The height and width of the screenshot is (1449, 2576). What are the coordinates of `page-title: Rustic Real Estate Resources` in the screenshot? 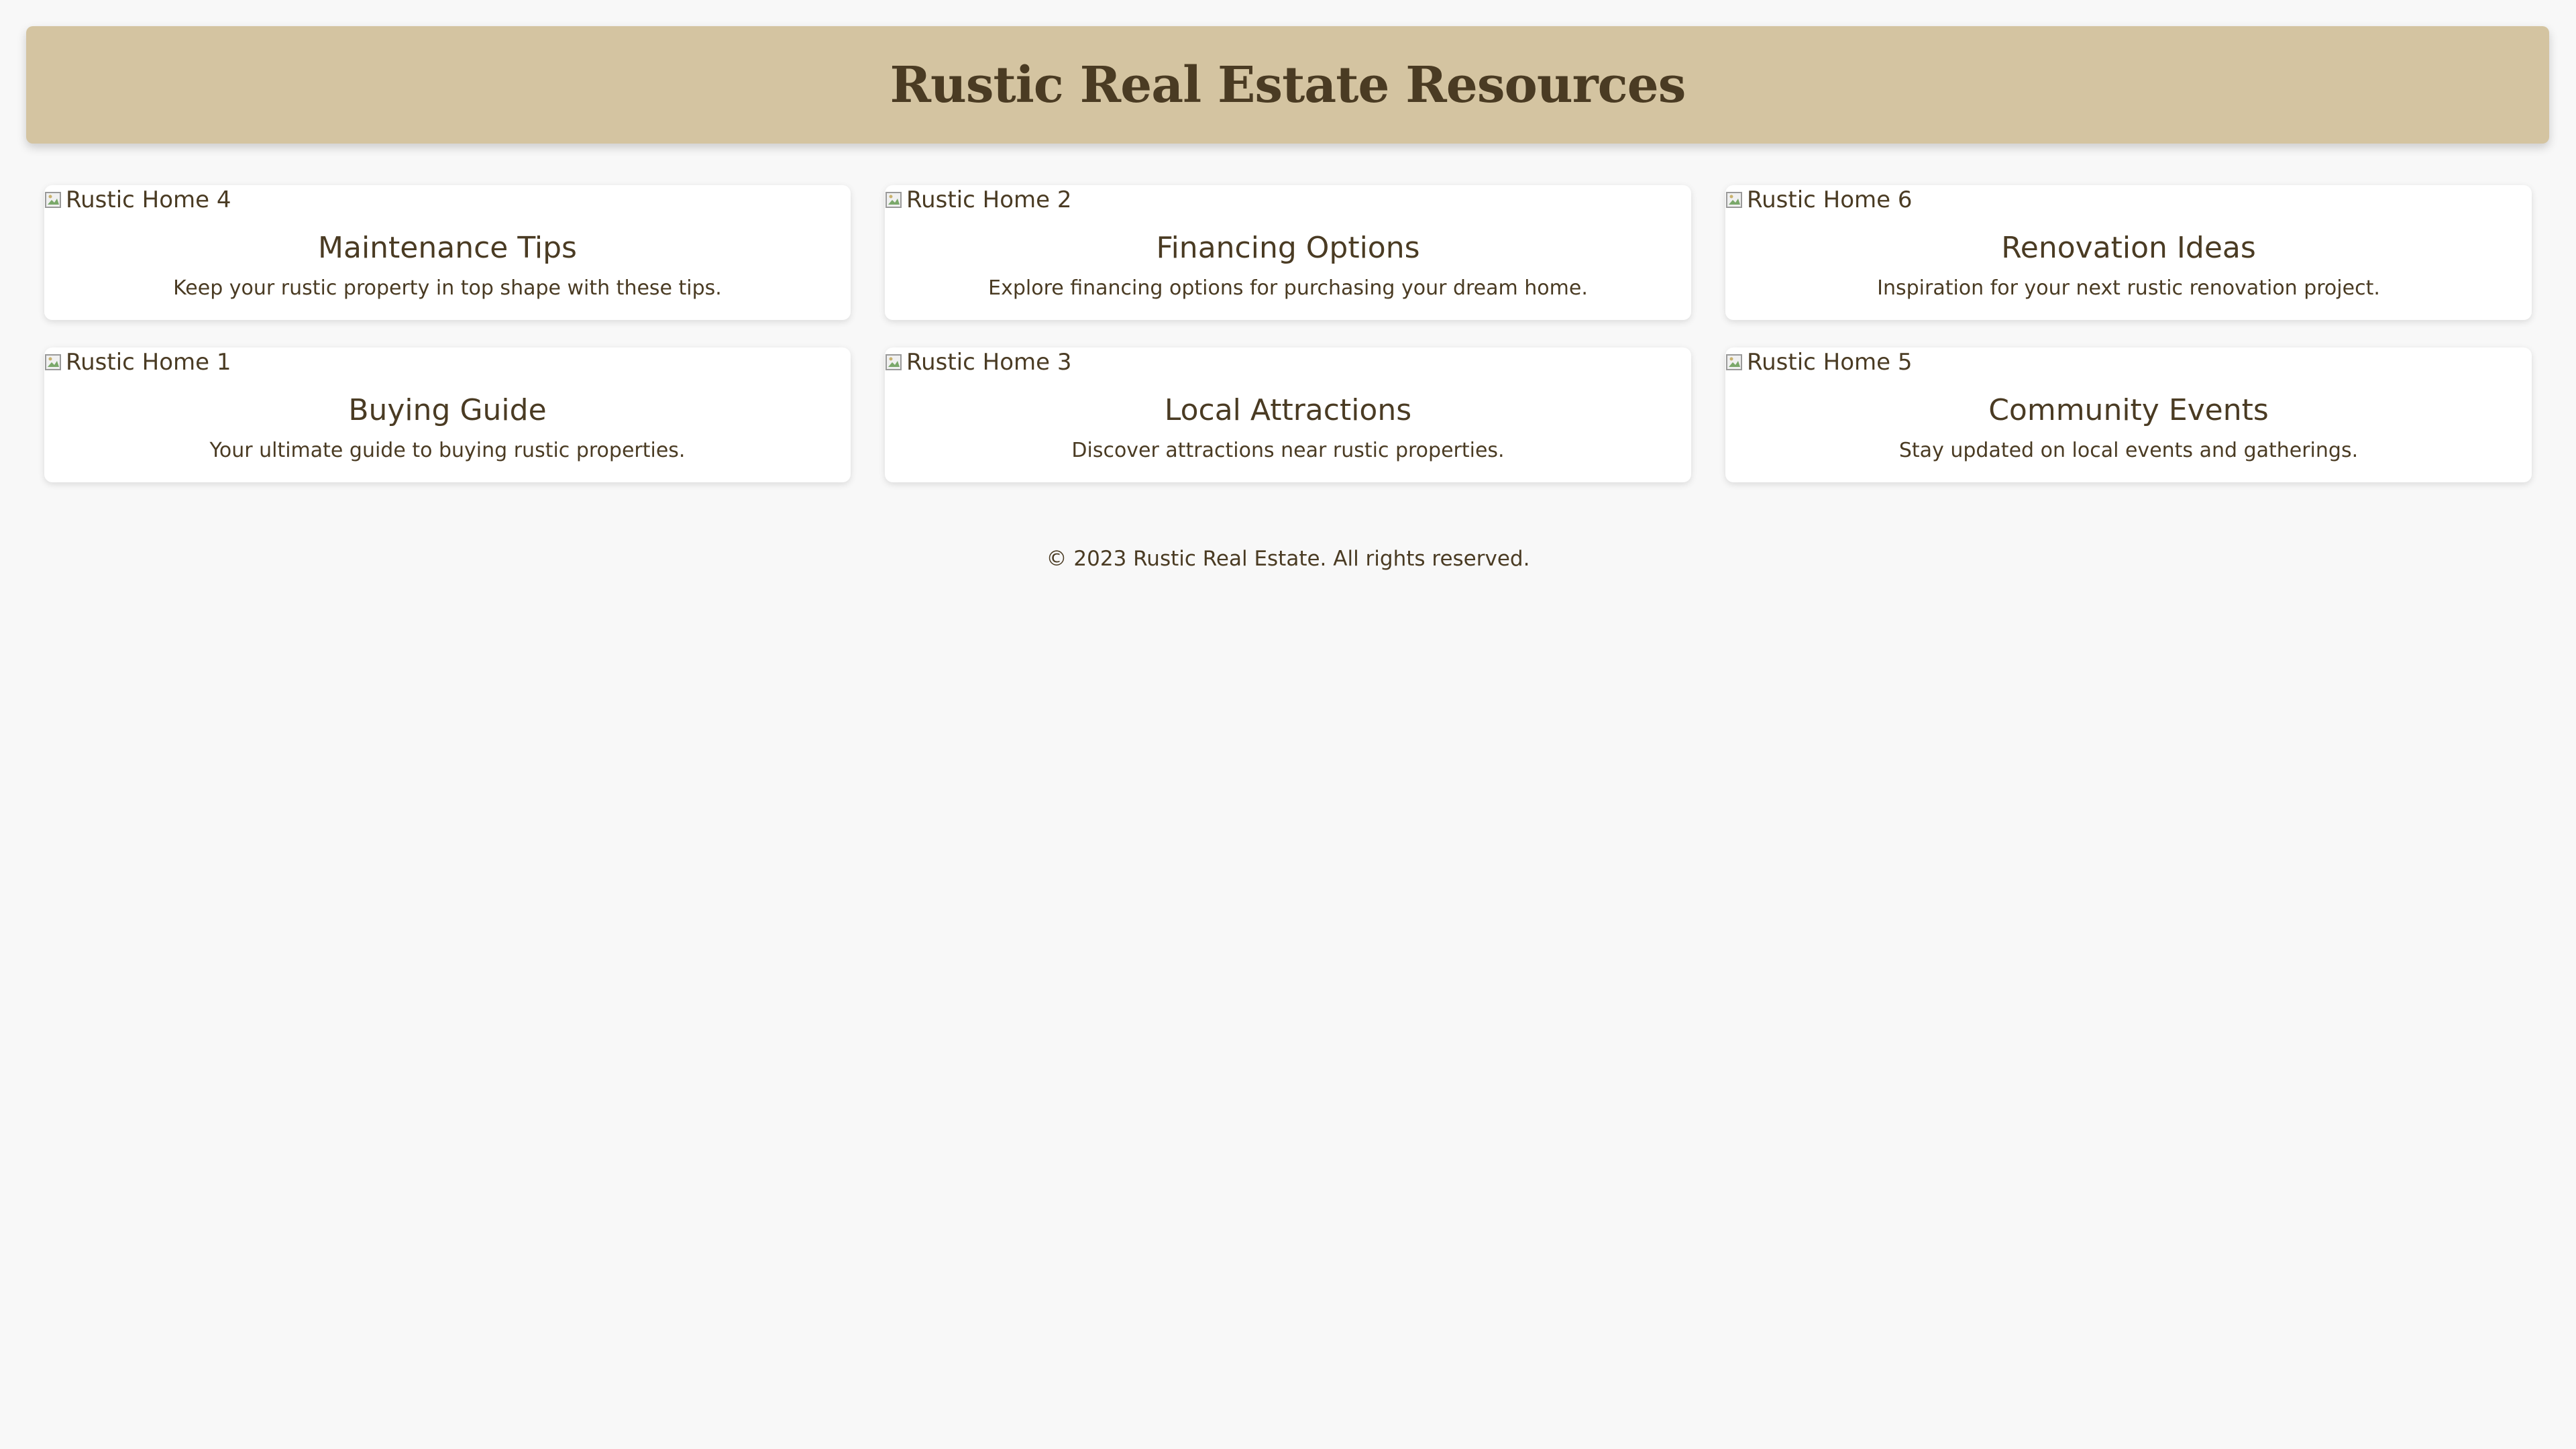 It's located at (1288, 85).